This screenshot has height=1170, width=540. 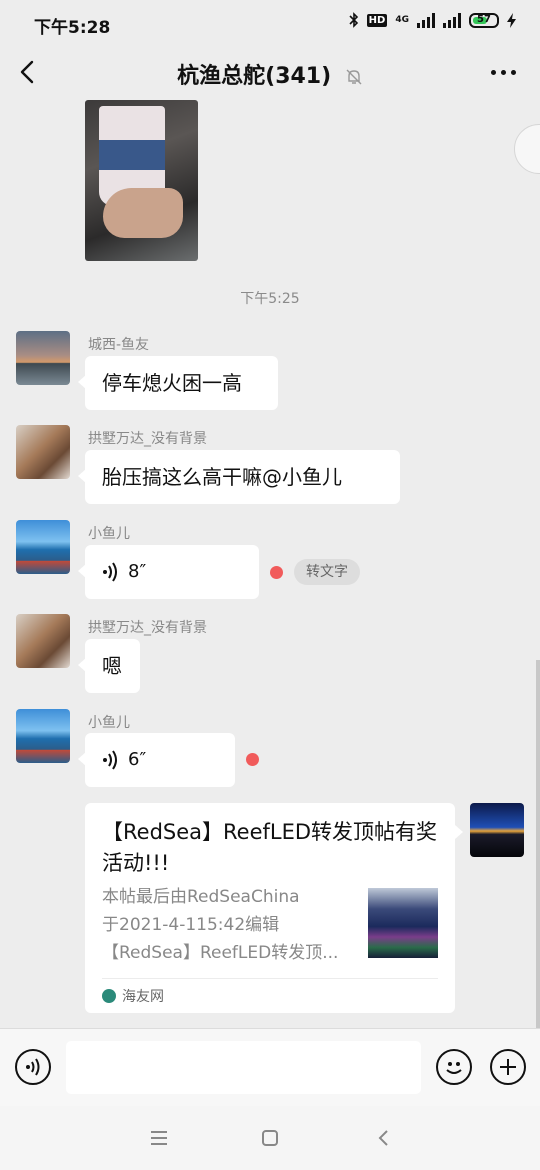 I want to click on scrollbar, so click(x=538, y=844).